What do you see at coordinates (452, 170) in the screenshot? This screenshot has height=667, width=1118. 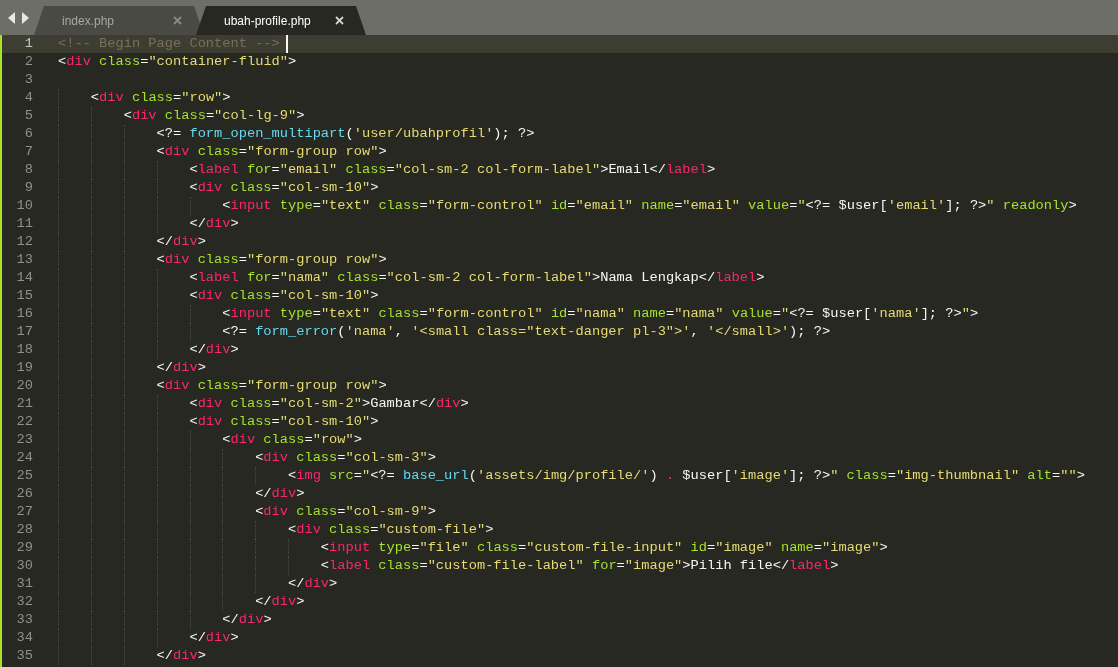 I see `code-line: <label for="email" class="col-sm-2 col-form-label">Email</label>` at bounding box center [452, 170].